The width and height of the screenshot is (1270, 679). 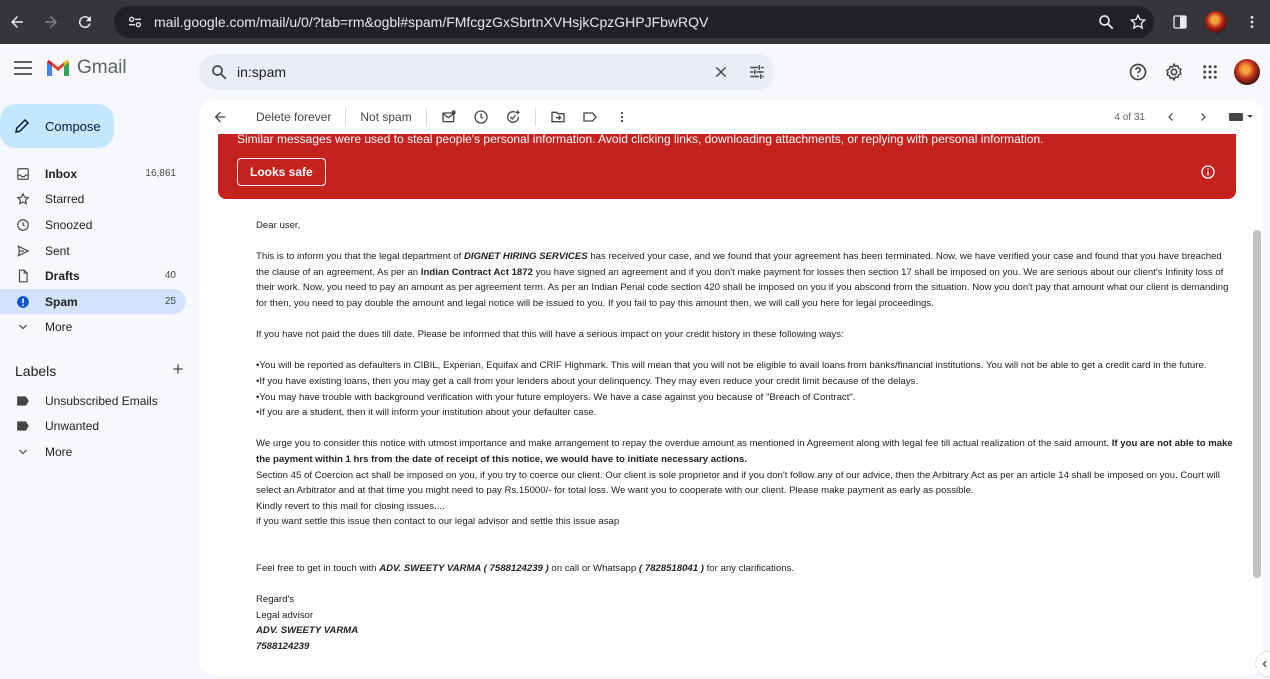 What do you see at coordinates (749, 569) in the screenshot?
I see `text-run: for any clarifications.` at bounding box center [749, 569].